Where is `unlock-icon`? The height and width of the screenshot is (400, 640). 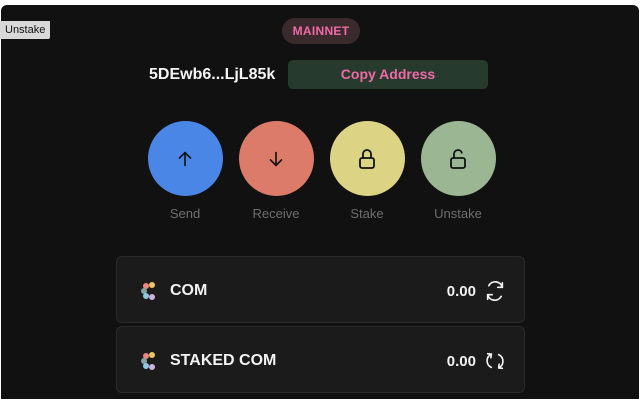 unlock-icon is located at coordinates (458, 158).